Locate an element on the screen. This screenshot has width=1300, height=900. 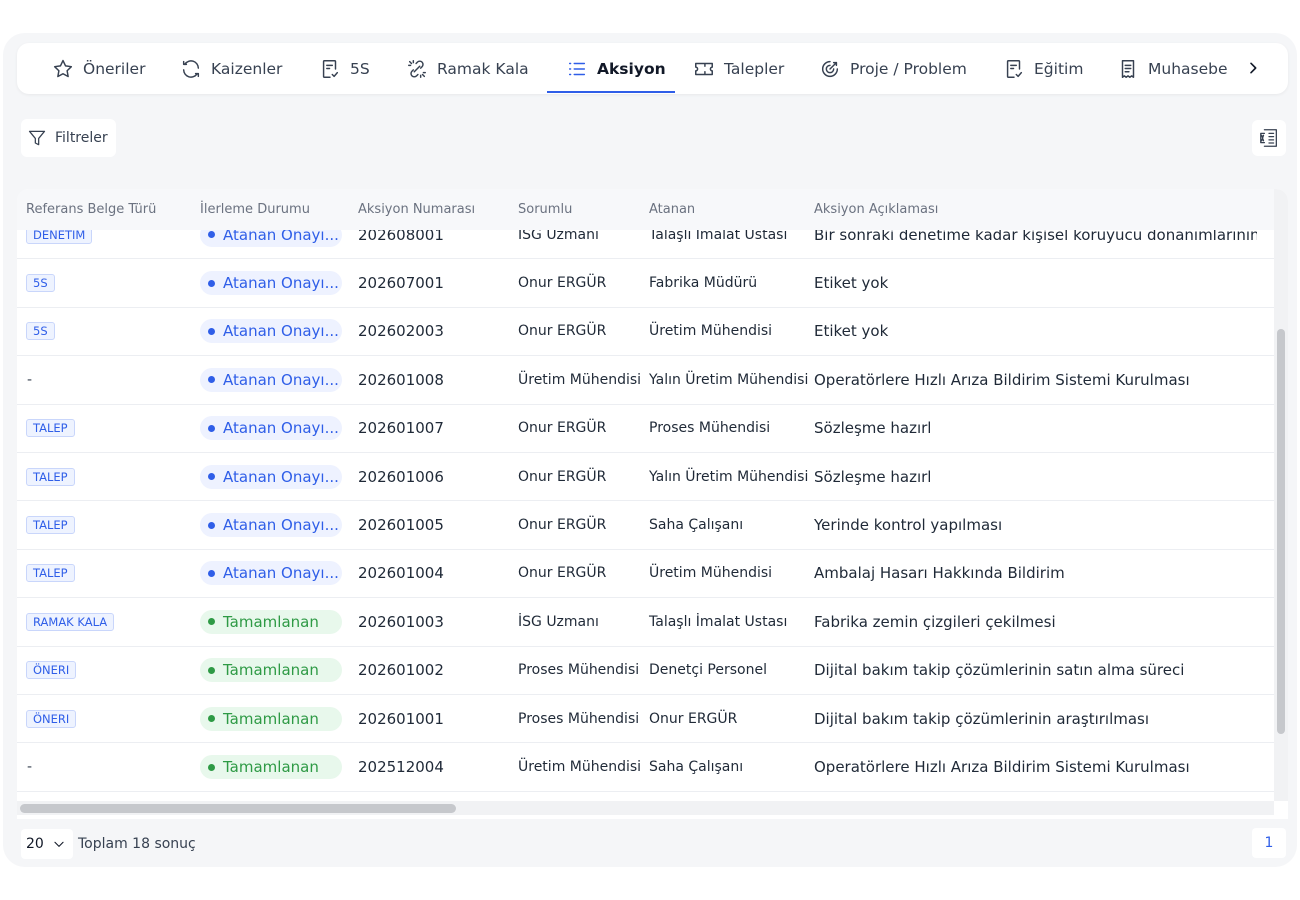
column-header: Sorumlu is located at coordinates (545, 209).